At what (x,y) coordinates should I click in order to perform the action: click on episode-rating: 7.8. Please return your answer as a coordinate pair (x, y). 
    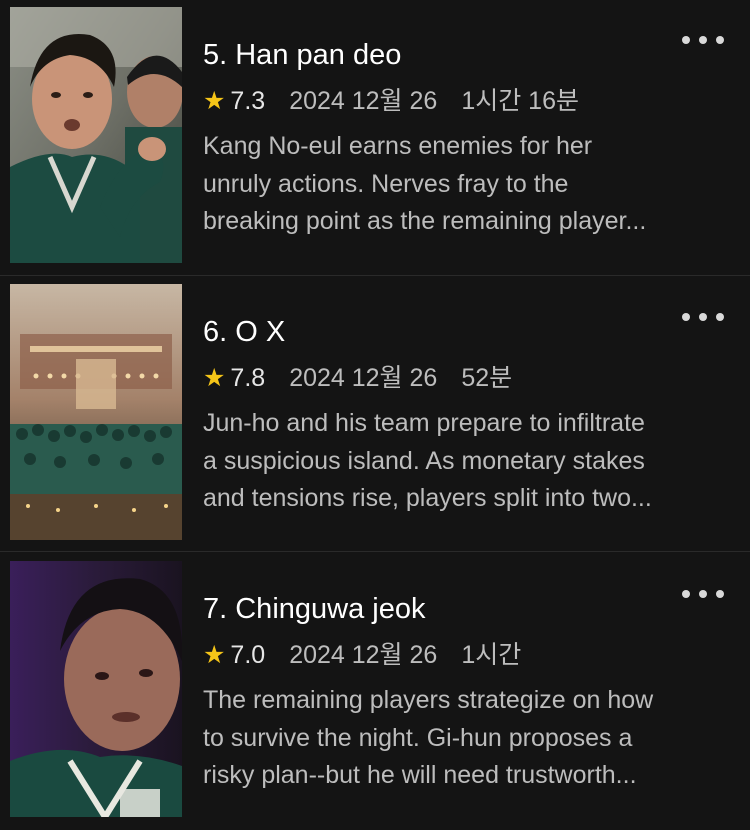
    Looking at the image, I should click on (248, 378).